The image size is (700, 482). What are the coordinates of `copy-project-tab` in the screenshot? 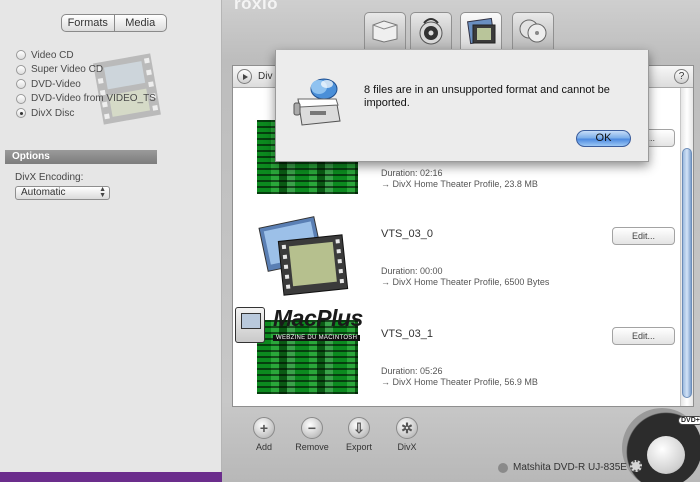 It's located at (533, 30).